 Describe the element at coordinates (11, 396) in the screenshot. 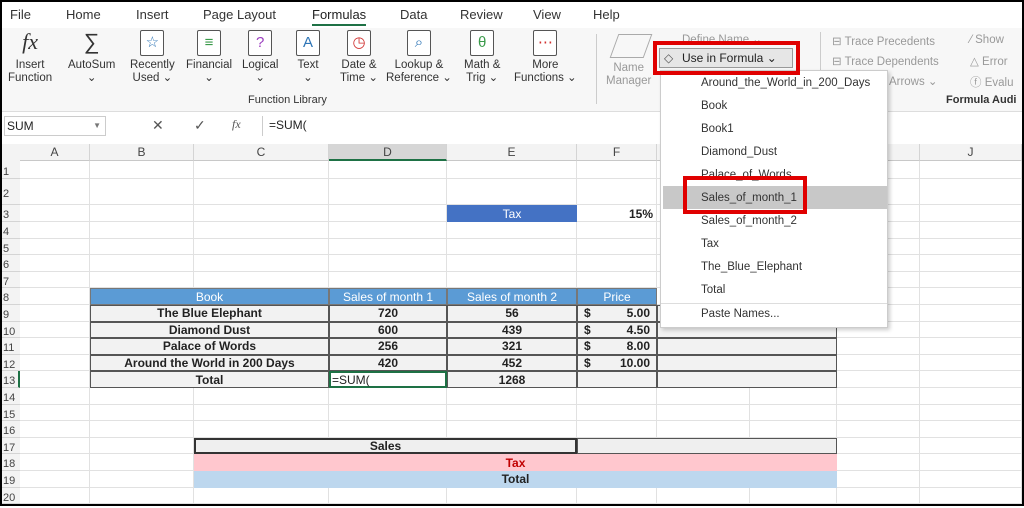

I see `row-header: 14` at that location.